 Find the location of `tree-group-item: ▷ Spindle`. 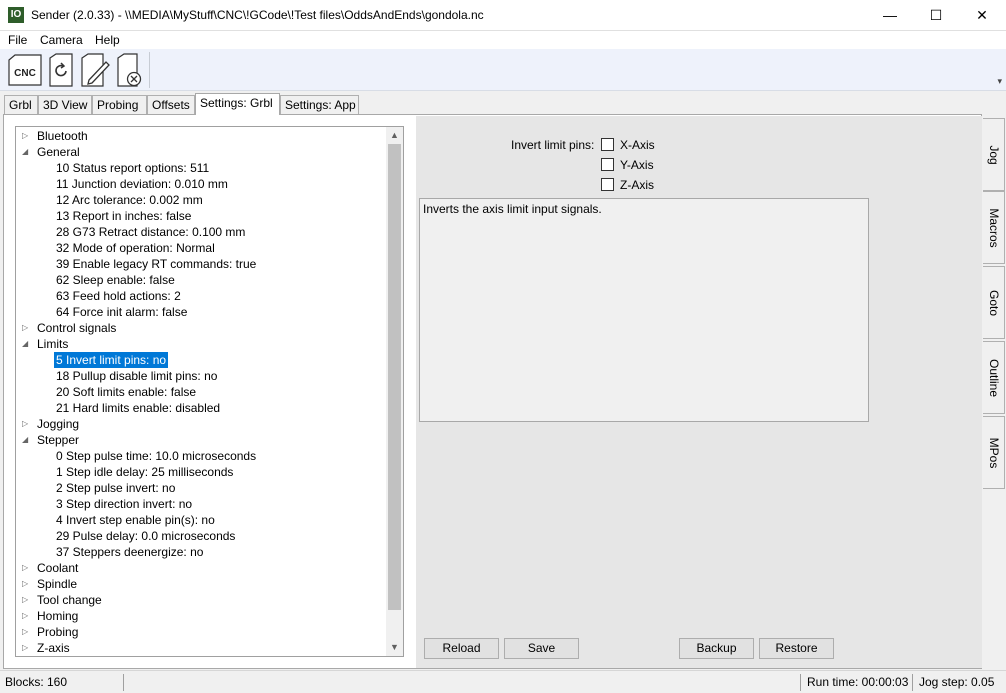

tree-group-item: ▷ Spindle is located at coordinates (201, 584).